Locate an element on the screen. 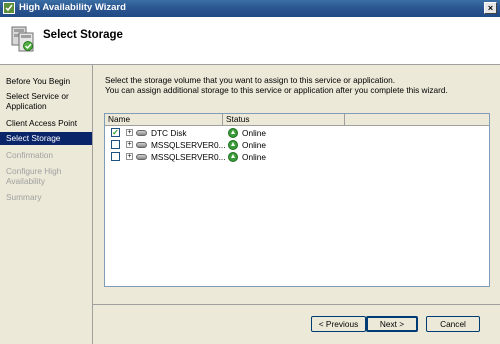  list-item: ✓ + DTC Disk Online is located at coordinates (297, 133).